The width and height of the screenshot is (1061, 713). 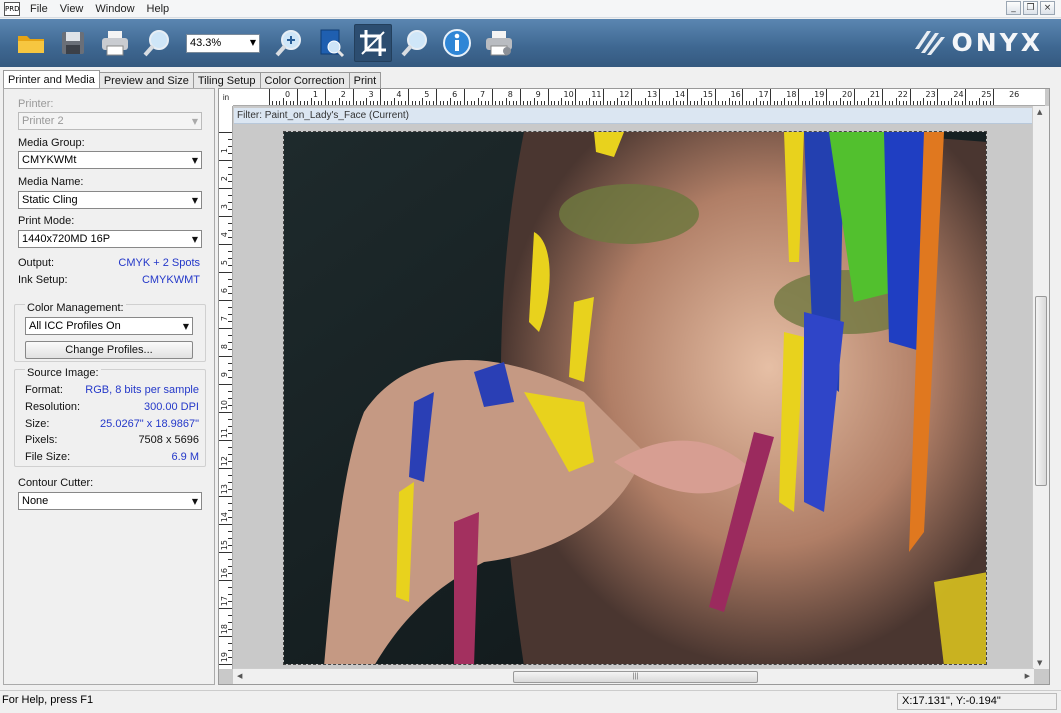 I want to click on menu-file: File, so click(x=41, y=9).